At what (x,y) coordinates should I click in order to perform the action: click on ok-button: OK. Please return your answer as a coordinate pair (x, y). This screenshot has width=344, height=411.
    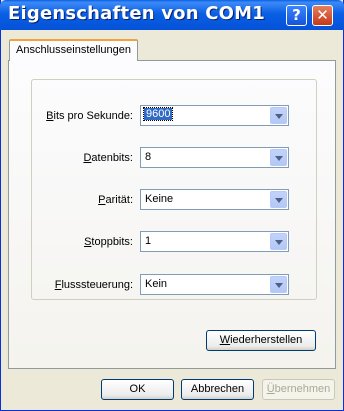
    Looking at the image, I should click on (137, 389).